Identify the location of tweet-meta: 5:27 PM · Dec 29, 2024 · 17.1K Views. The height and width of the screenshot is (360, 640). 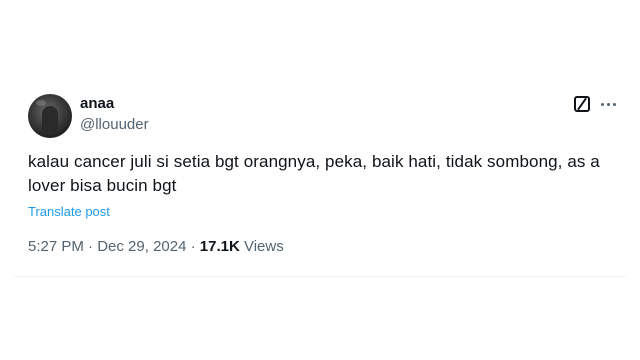
(156, 246).